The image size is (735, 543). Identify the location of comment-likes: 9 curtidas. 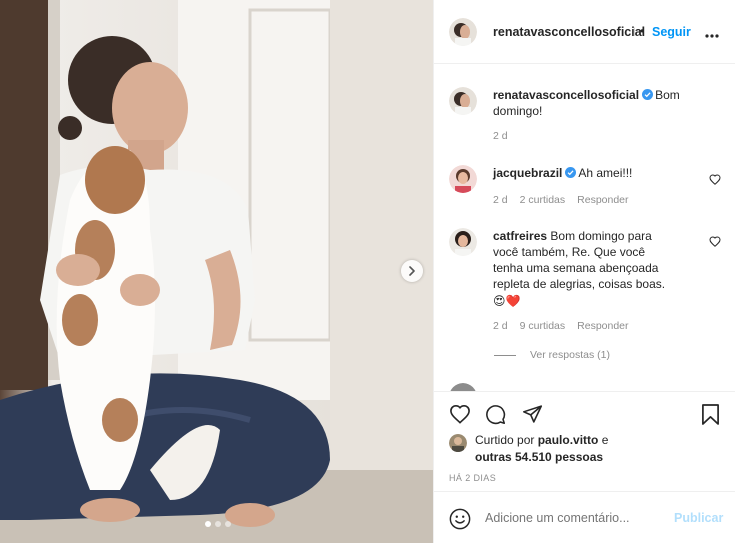
(543, 326).